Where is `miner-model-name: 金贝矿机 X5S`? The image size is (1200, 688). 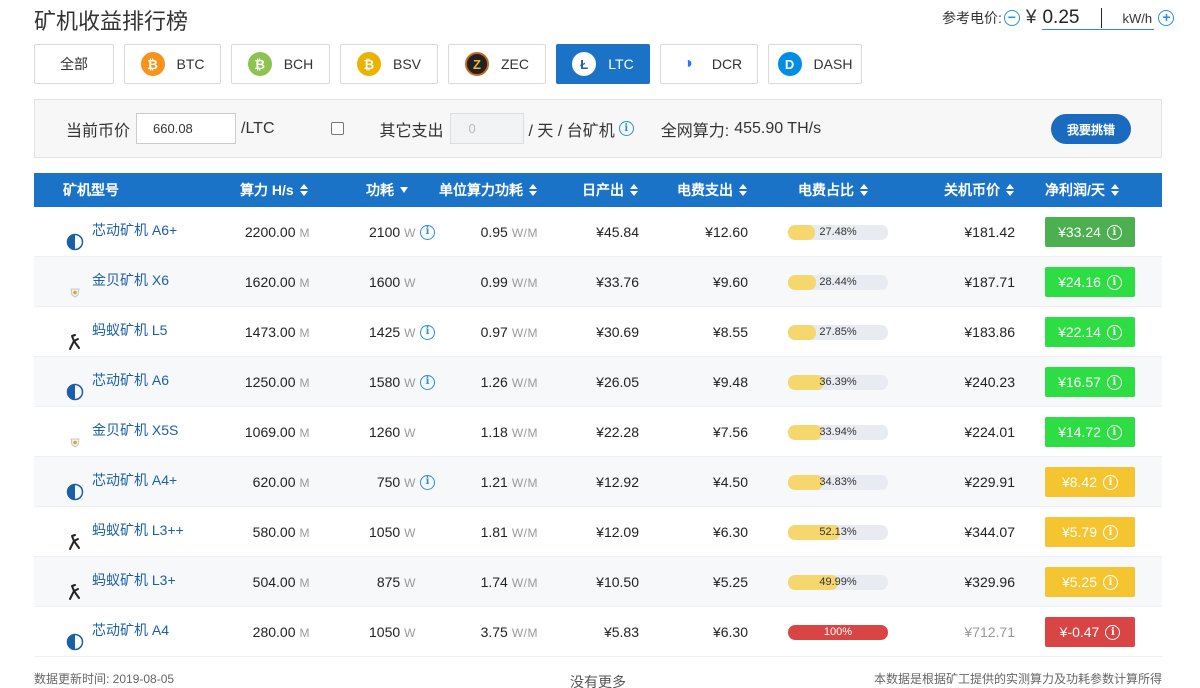
miner-model-name: 金贝矿机 X5S is located at coordinates (135, 430).